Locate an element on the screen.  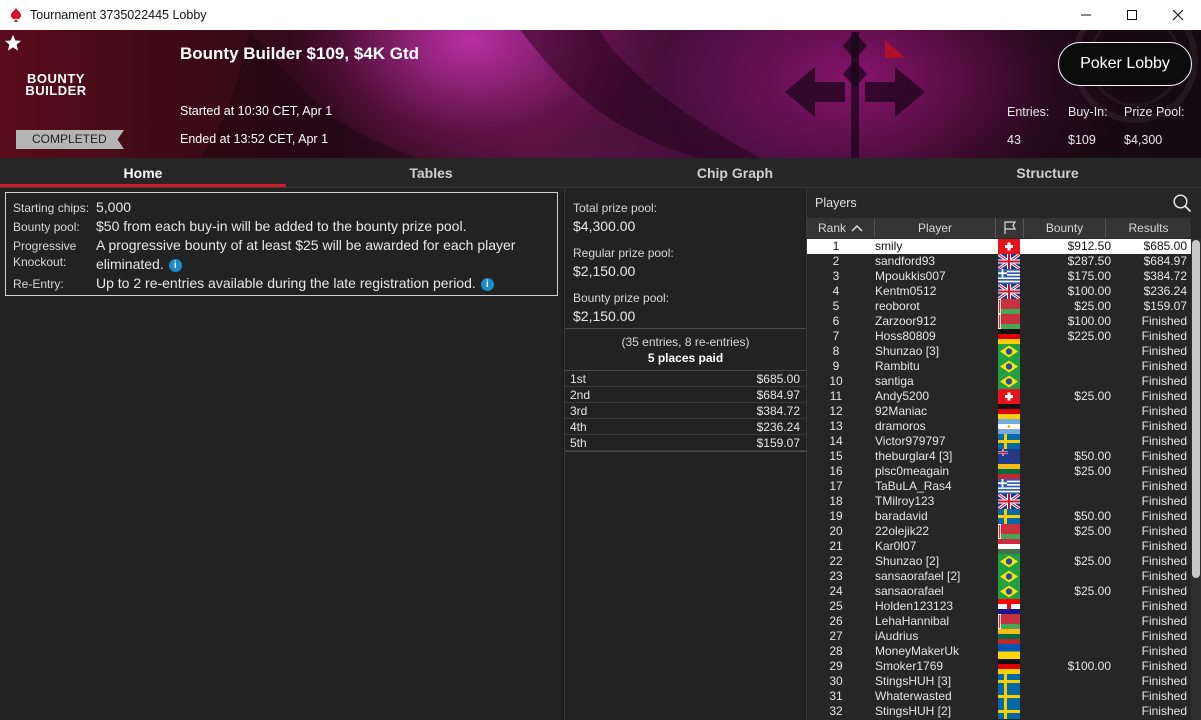
player-rank: 16 is located at coordinates (836, 471).